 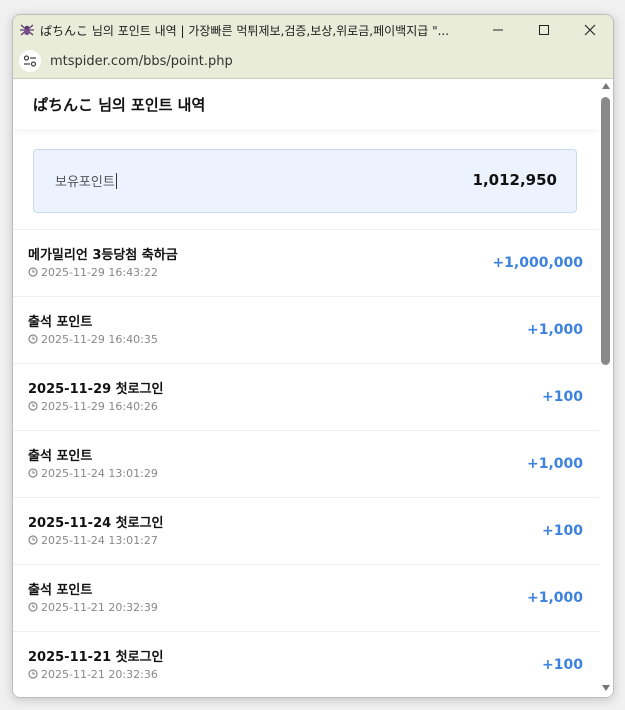 What do you see at coordinates (305, 181) in the screenshot?
I see `balance-box: 보유포인트 1,012,950` at bounding box center [305, 181].